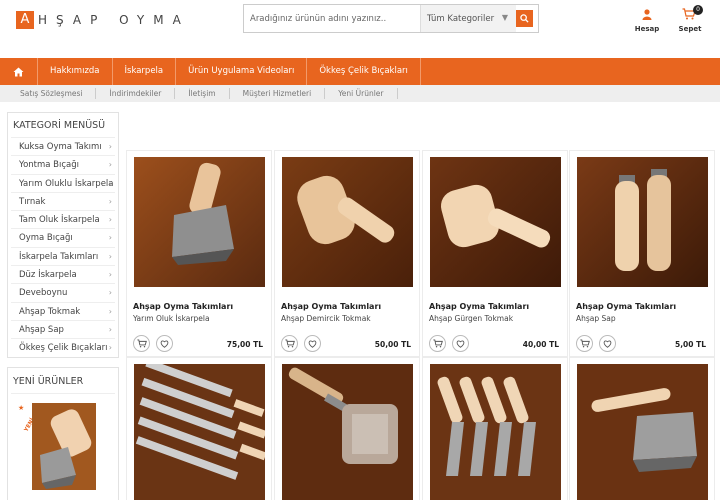 The height and width of the screenshot is (500, 720). Describe the element at coordinates (504, 17) in the screenshot. I see `chevron-down-icon: ▼` at that location.